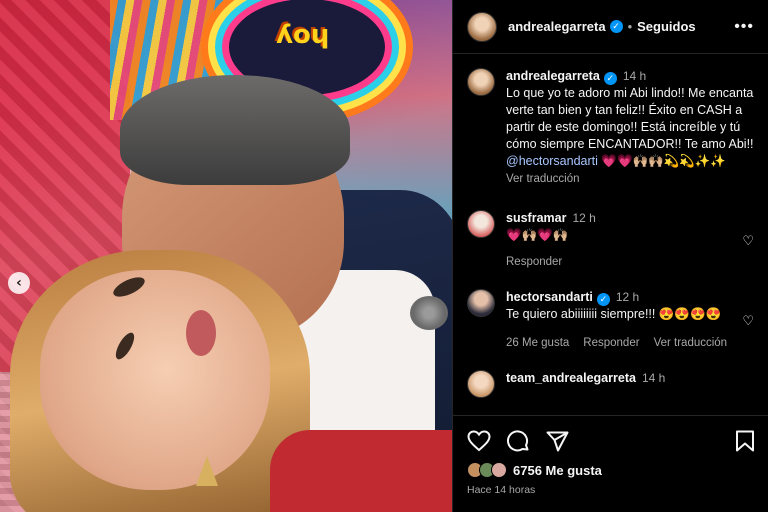 The width and height of the screenshot is (768, 512). I want to click on comment-time: 14 h, so click(653, 378).